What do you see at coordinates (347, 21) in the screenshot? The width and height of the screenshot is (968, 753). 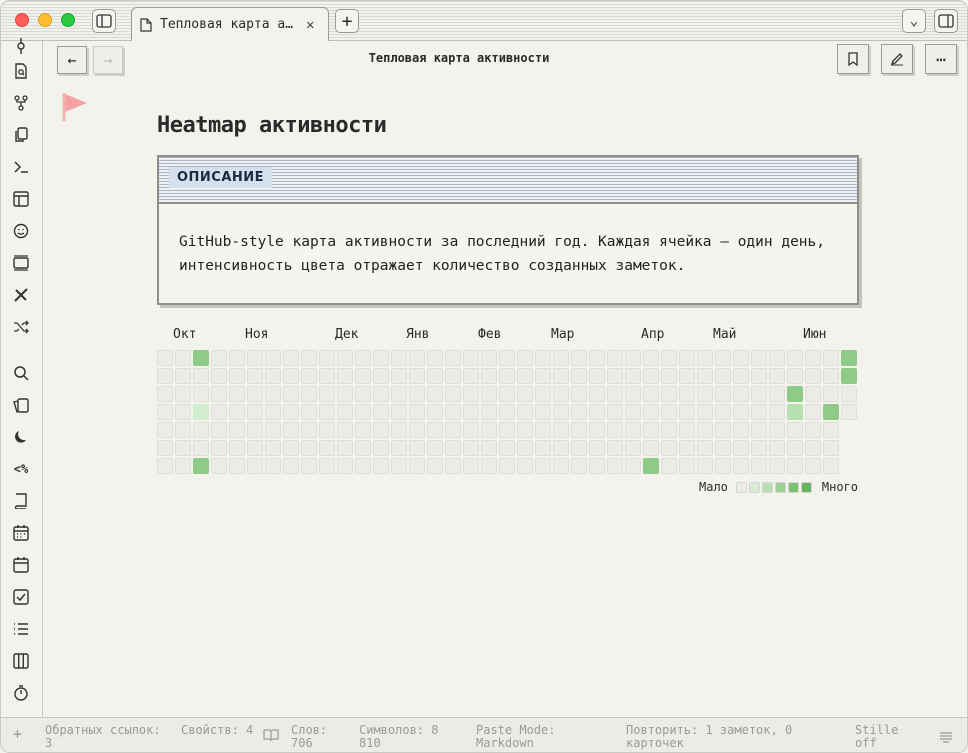 I see `new-tab-button: +` at bounding box center [347, 21].